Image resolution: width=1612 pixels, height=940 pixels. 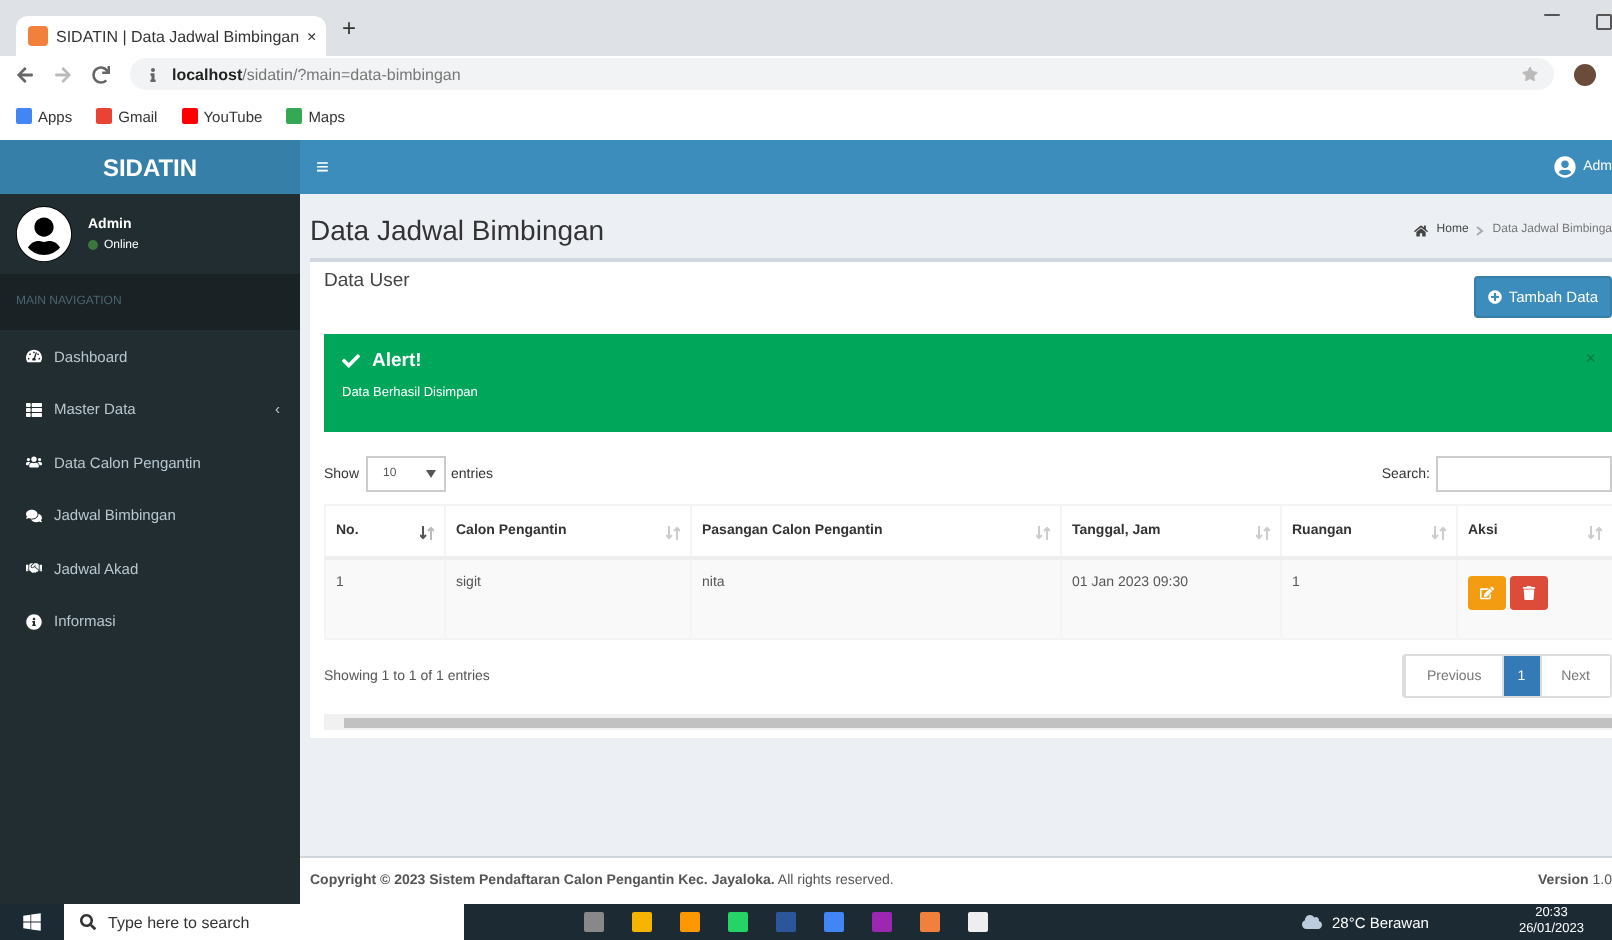 I want to click on plus-icon, so click(x=1495, y=297).